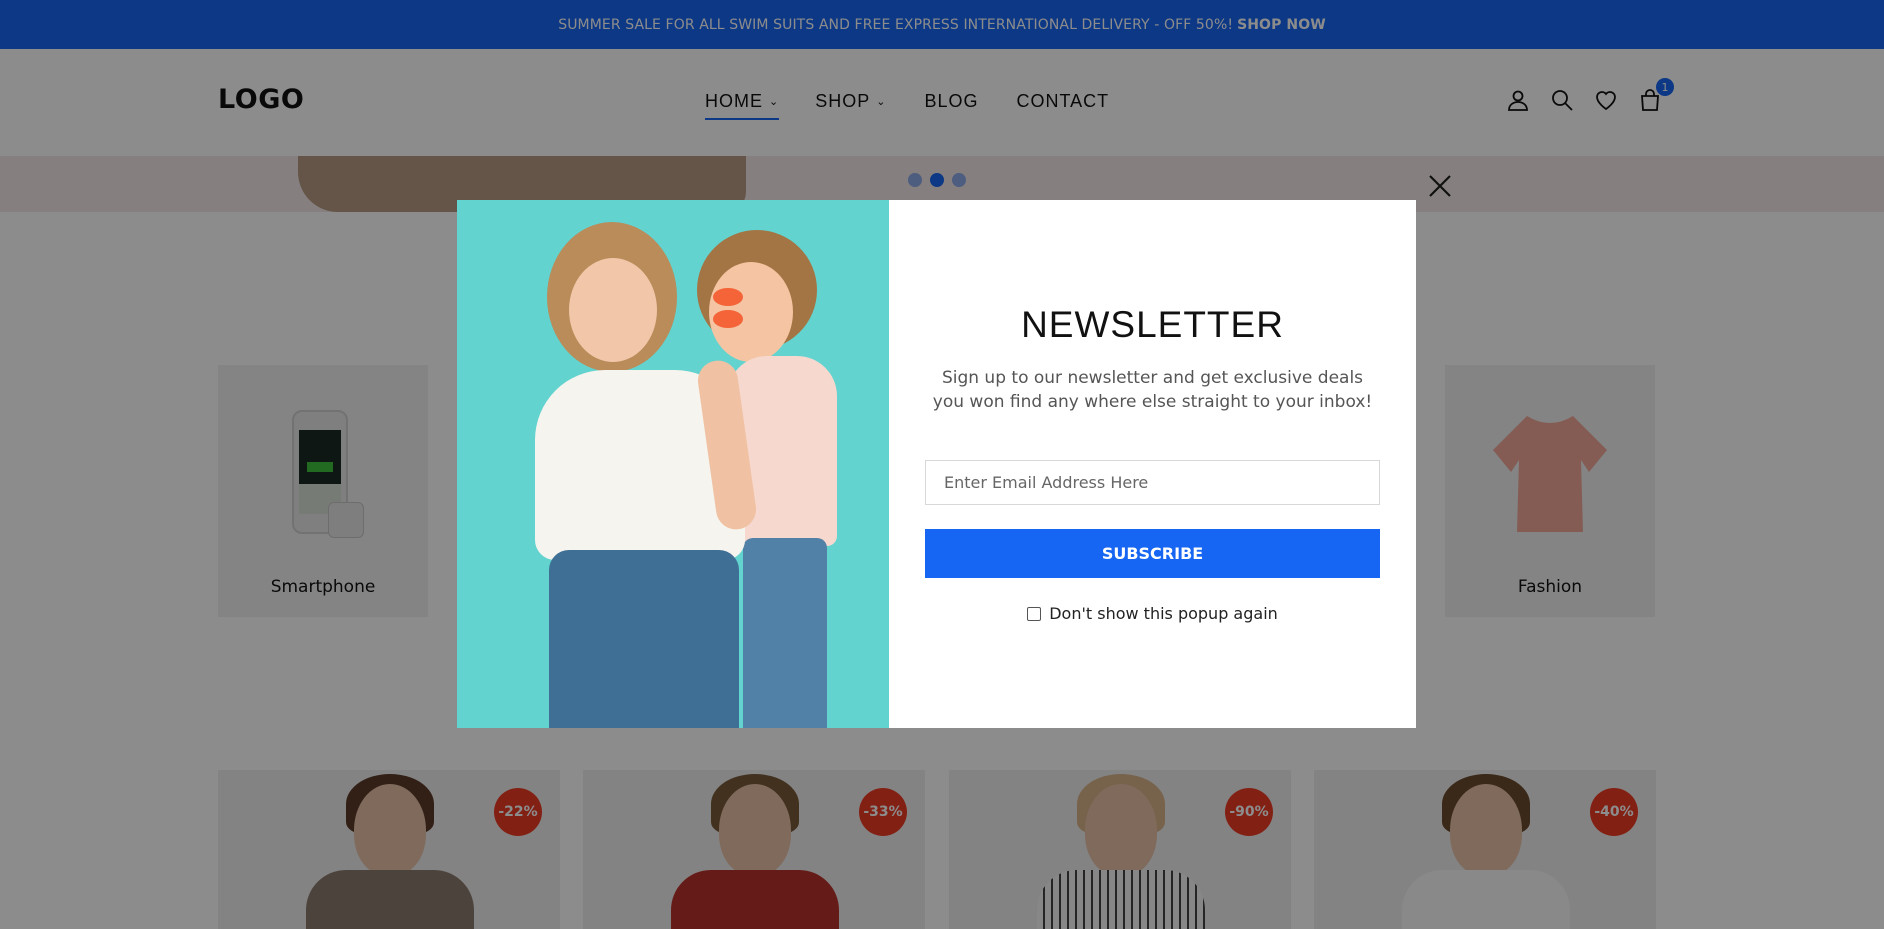  I want to click on optout-checkbox, so click(1034, 613).